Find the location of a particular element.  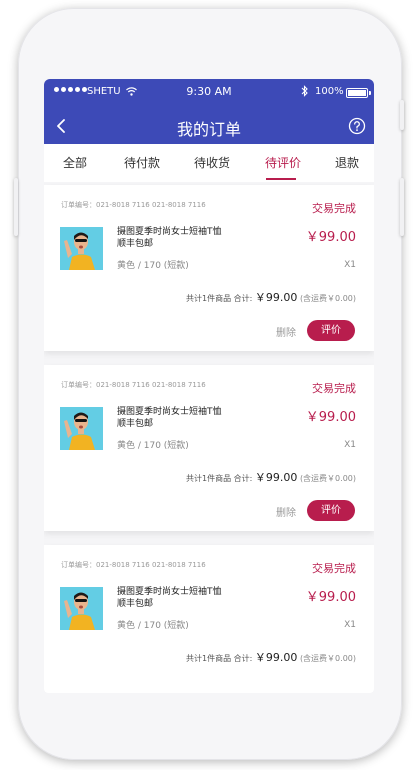

side-button-right-lower is located at coordinates (402, 207).